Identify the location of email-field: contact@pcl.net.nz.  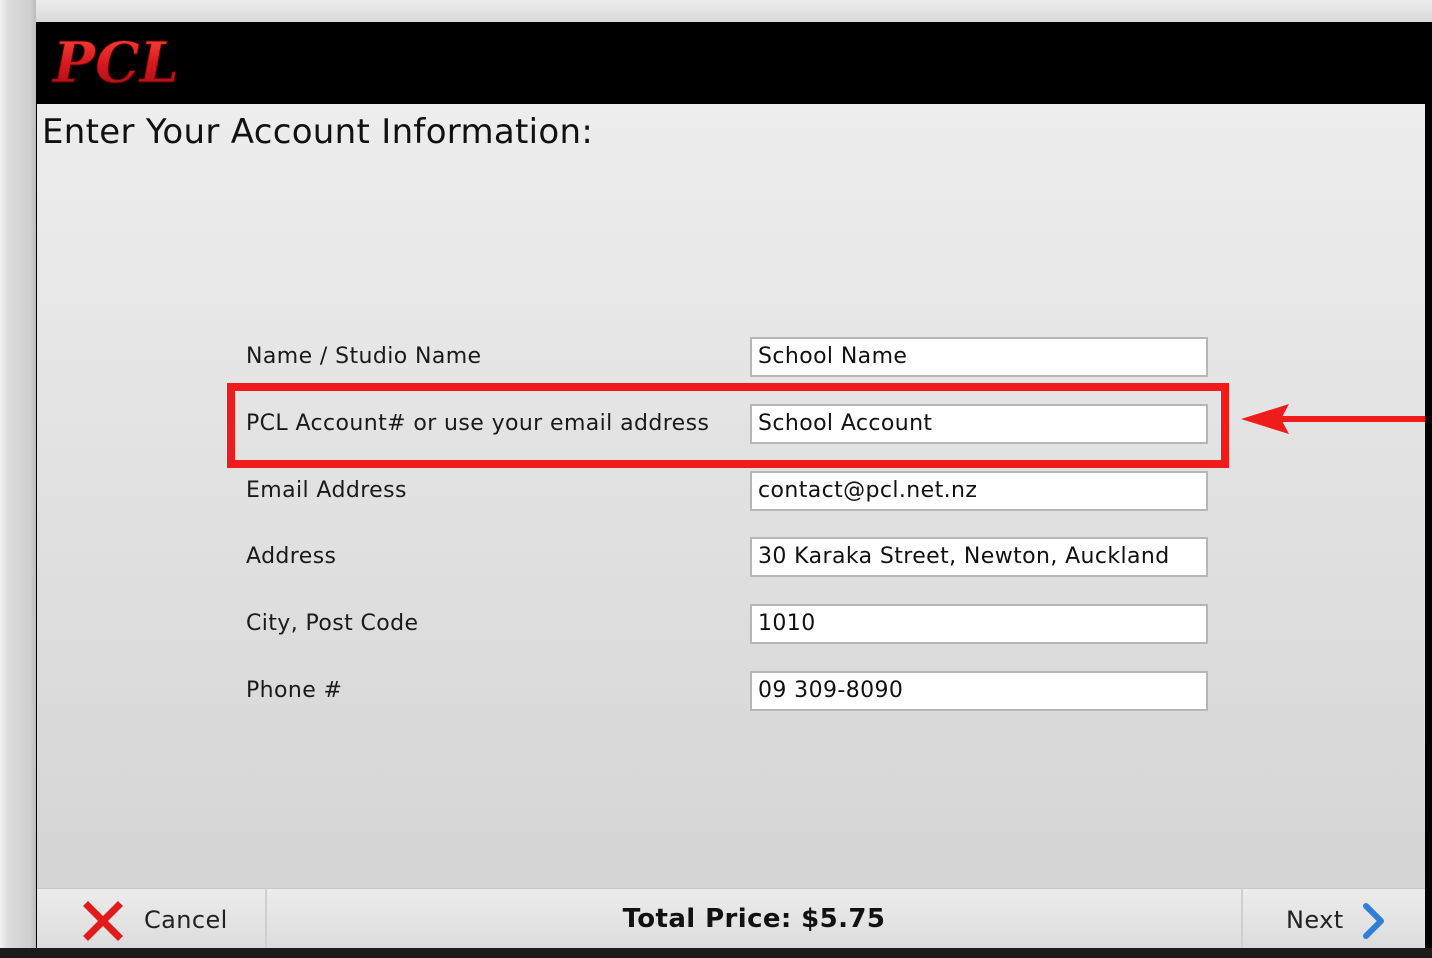
(979, 491).